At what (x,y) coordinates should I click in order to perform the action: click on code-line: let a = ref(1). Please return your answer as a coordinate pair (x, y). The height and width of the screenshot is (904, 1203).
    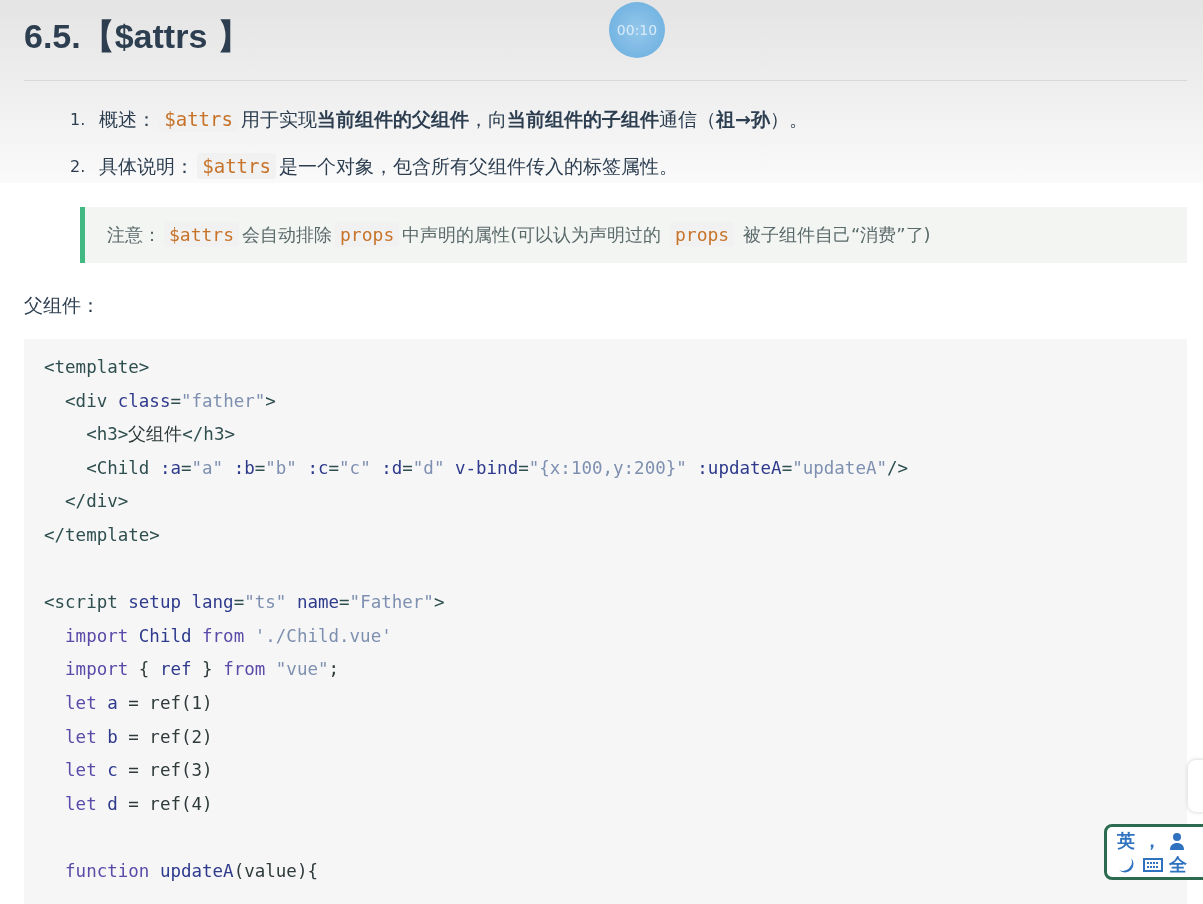
    Looking at the image, I should click on (138, 703).